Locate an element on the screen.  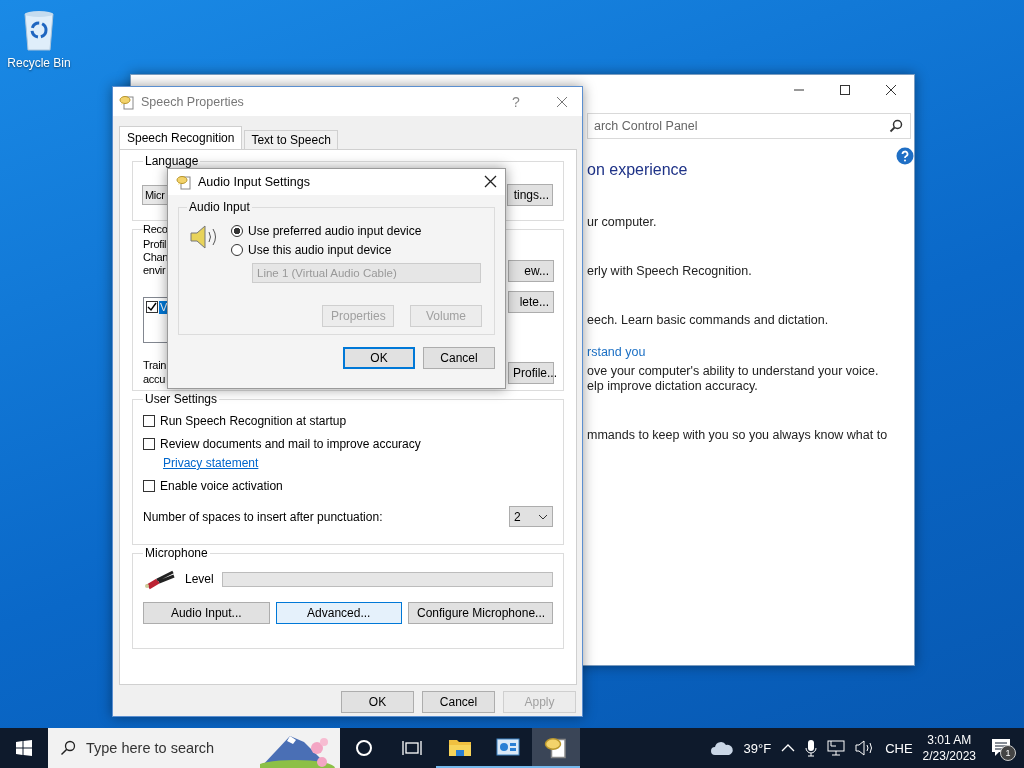
window-title: Speech Properties is located at coordinates (193, 101).